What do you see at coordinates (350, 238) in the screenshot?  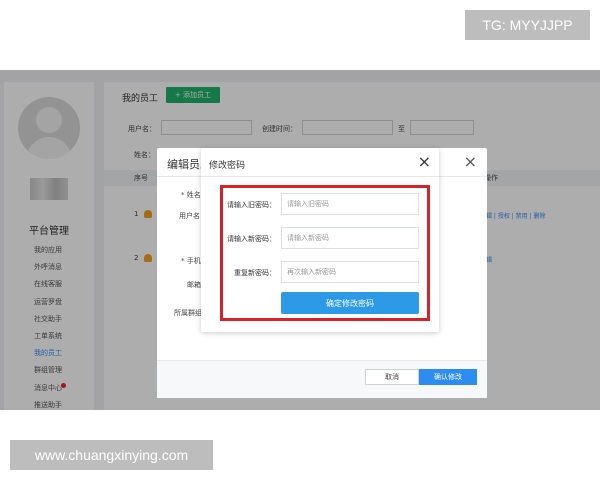 I see `new-password-input` at bounding box center [350, 238].